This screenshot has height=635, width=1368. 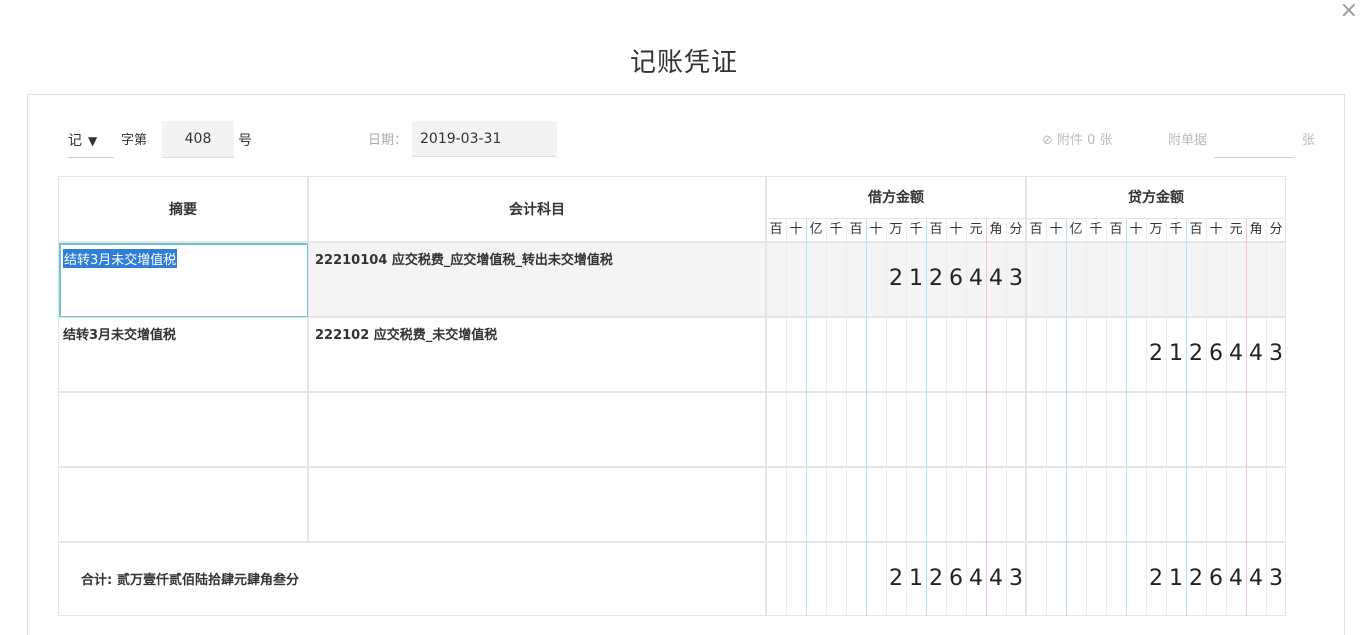 I want to click on date-input: 2019-03-31, so click(x=484, y=139).